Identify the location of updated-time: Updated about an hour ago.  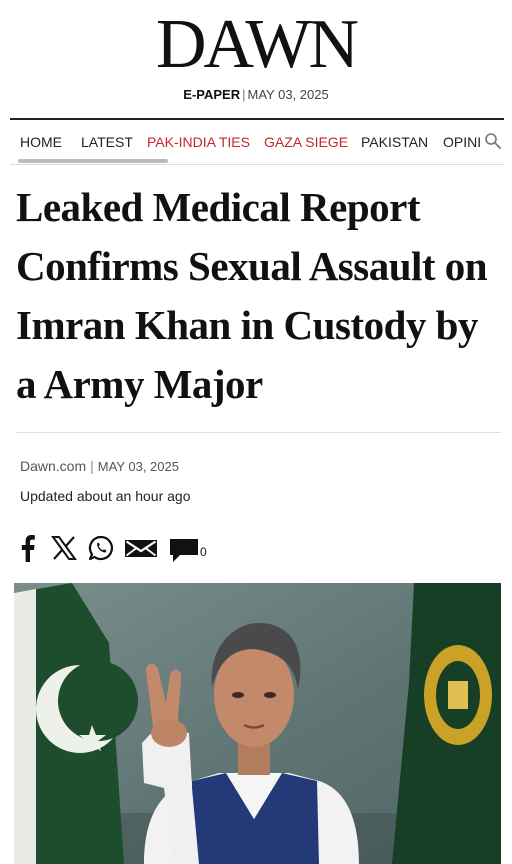
(105, 496).